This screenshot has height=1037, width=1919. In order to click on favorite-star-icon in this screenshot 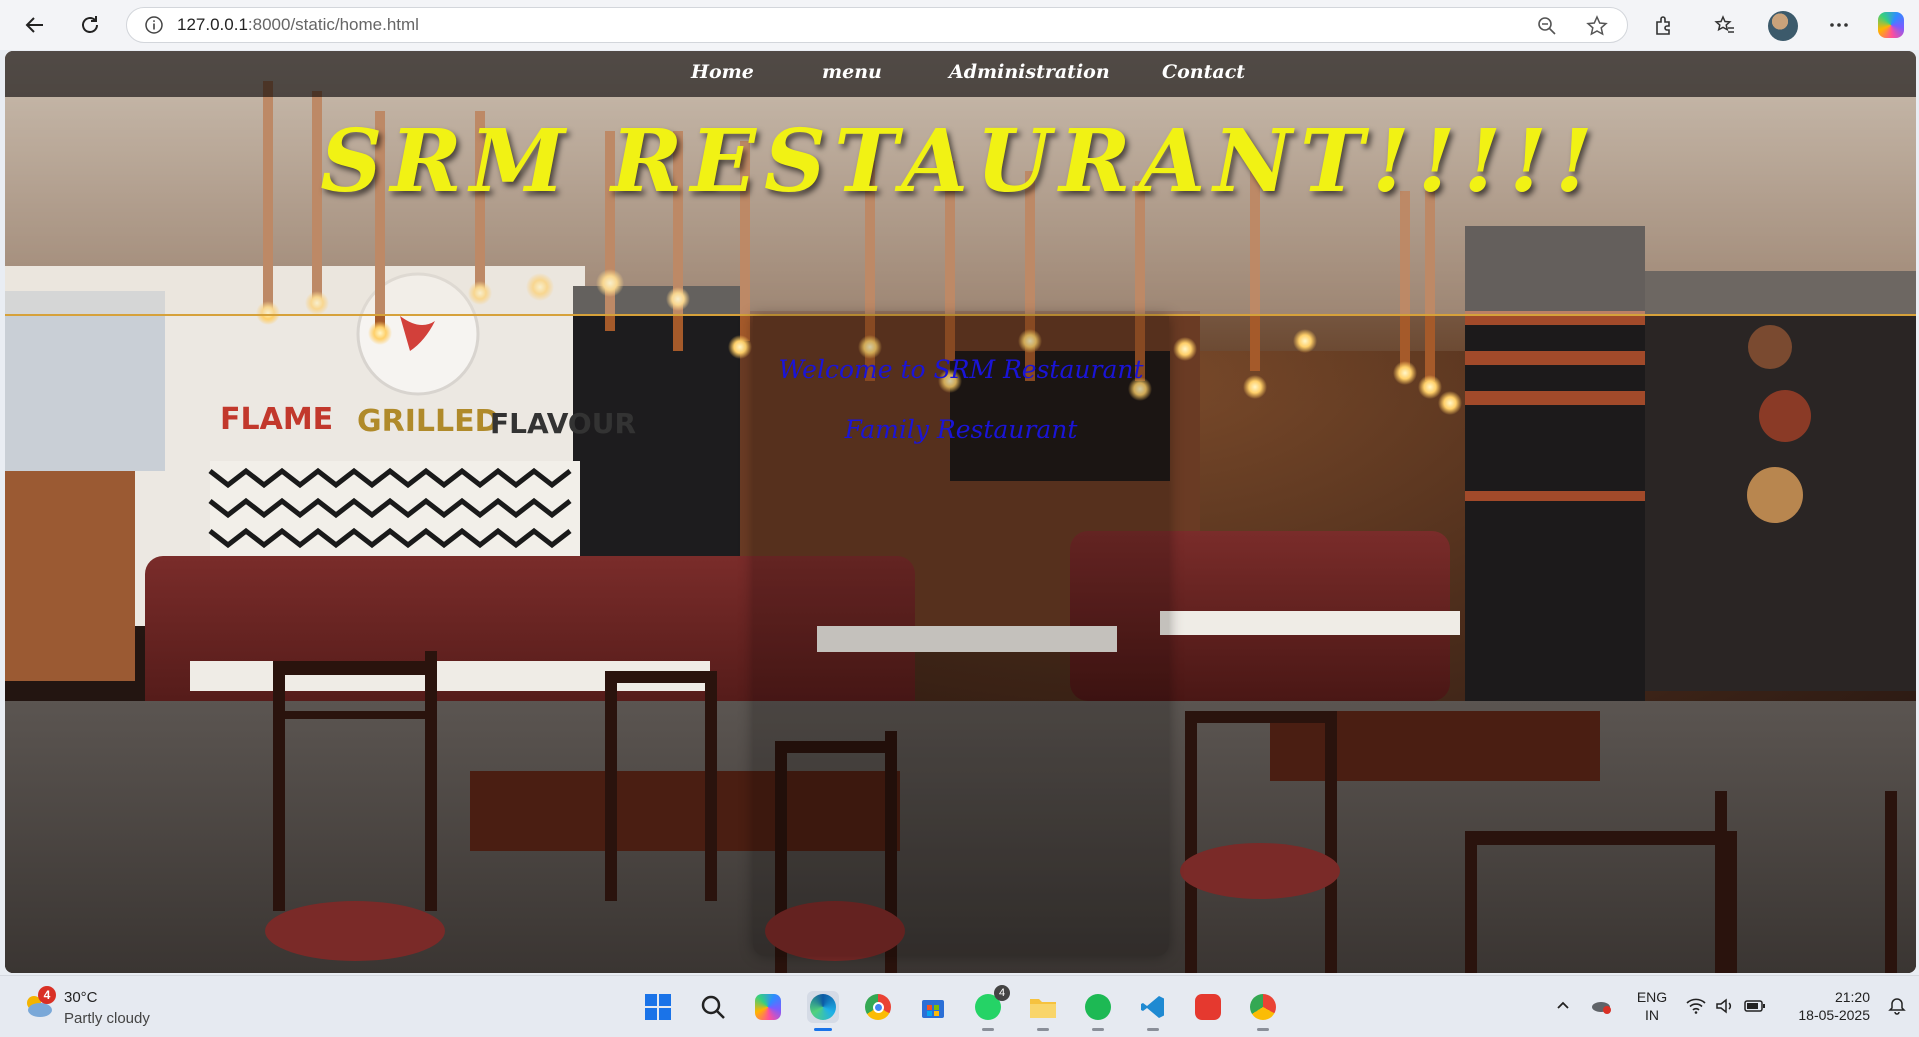, I will do `click(1597, 26)`.